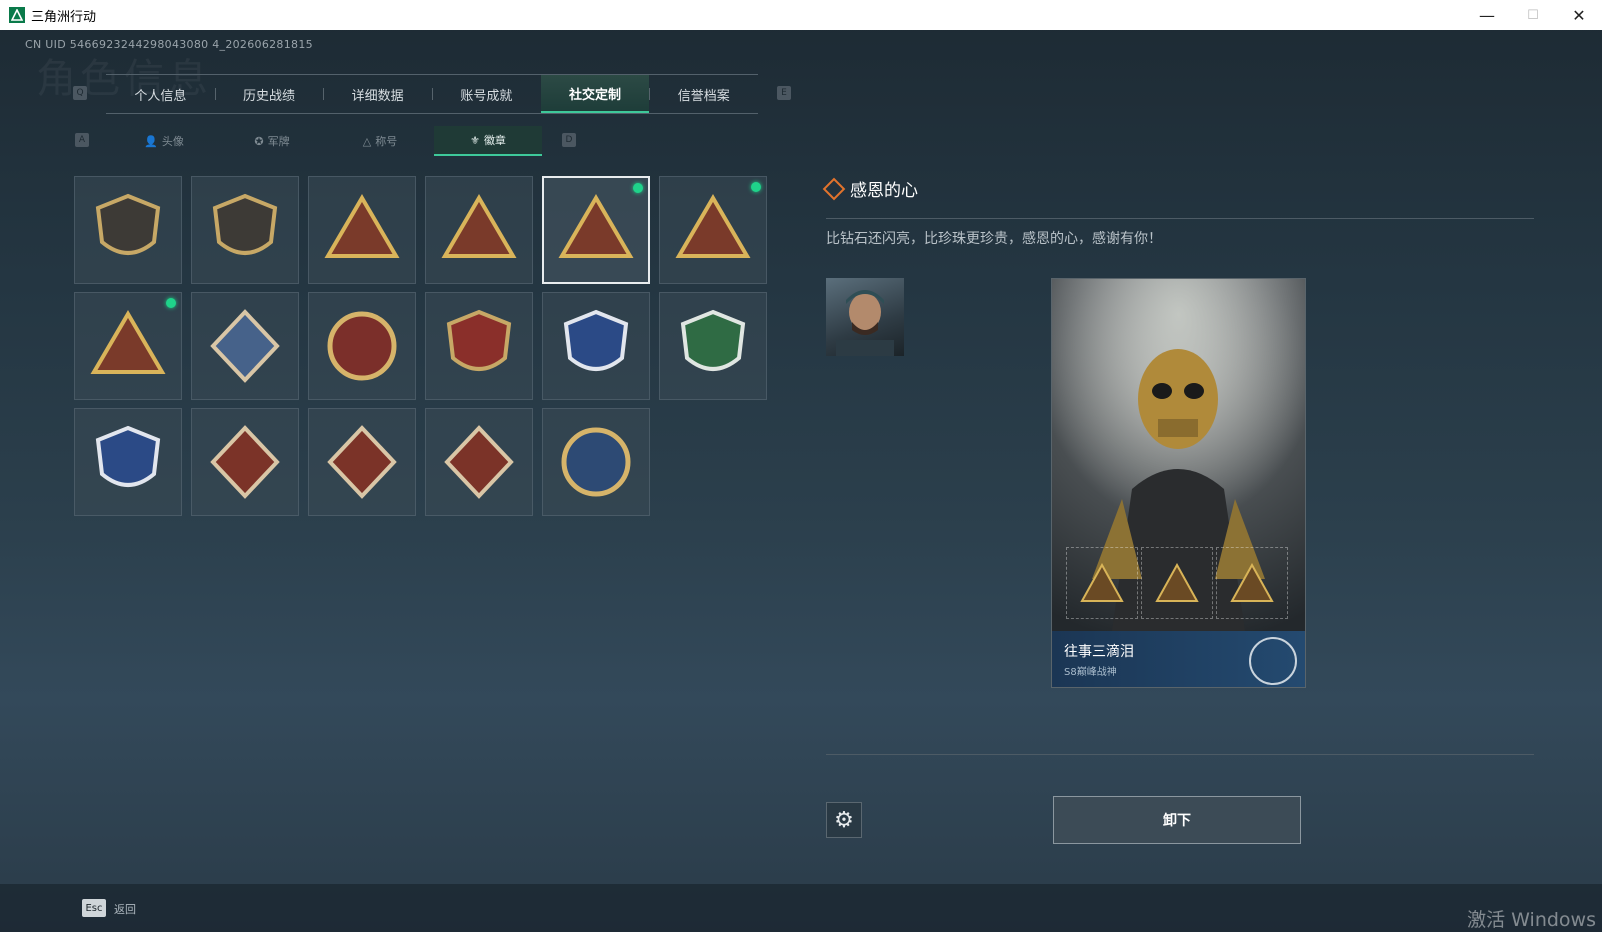  What do you see at coordinates (884, 191) in the screenshot?
I see `badge-name: 感恩的心` at bounding box center [884, 191].